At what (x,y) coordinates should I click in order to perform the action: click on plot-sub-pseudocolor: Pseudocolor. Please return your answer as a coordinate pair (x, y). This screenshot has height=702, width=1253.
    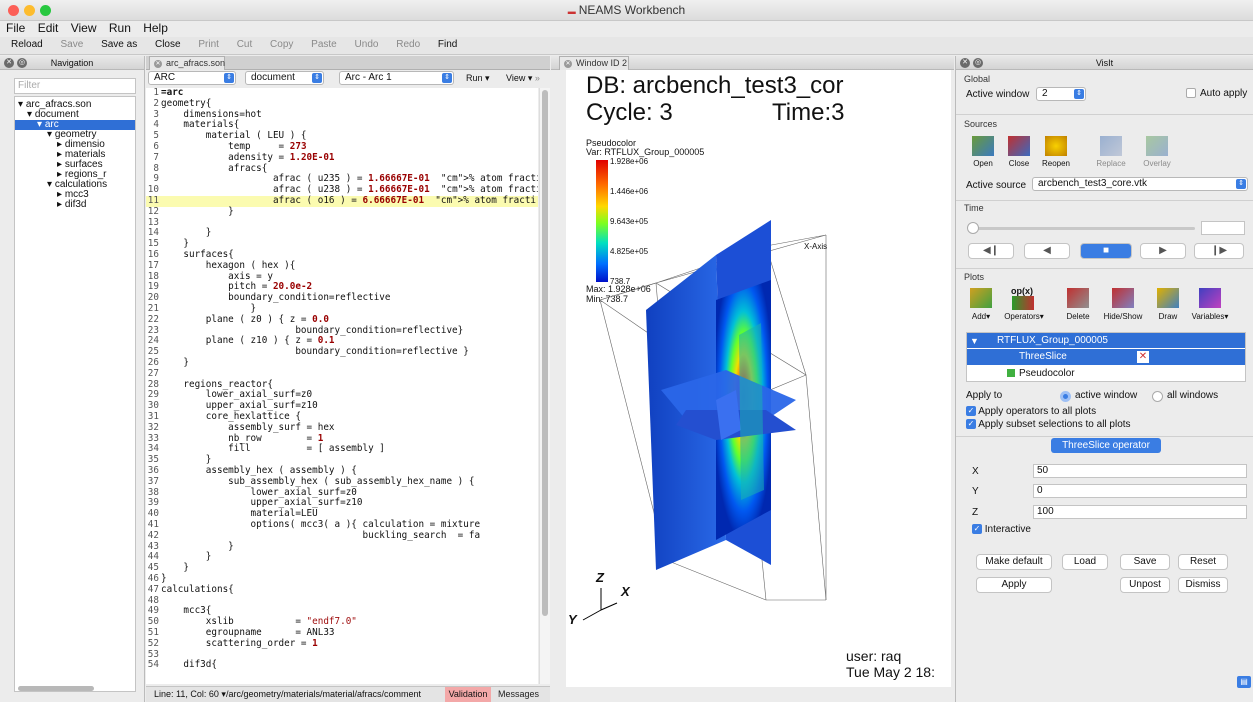
    Looking at the image, I should click on (1047, 373).